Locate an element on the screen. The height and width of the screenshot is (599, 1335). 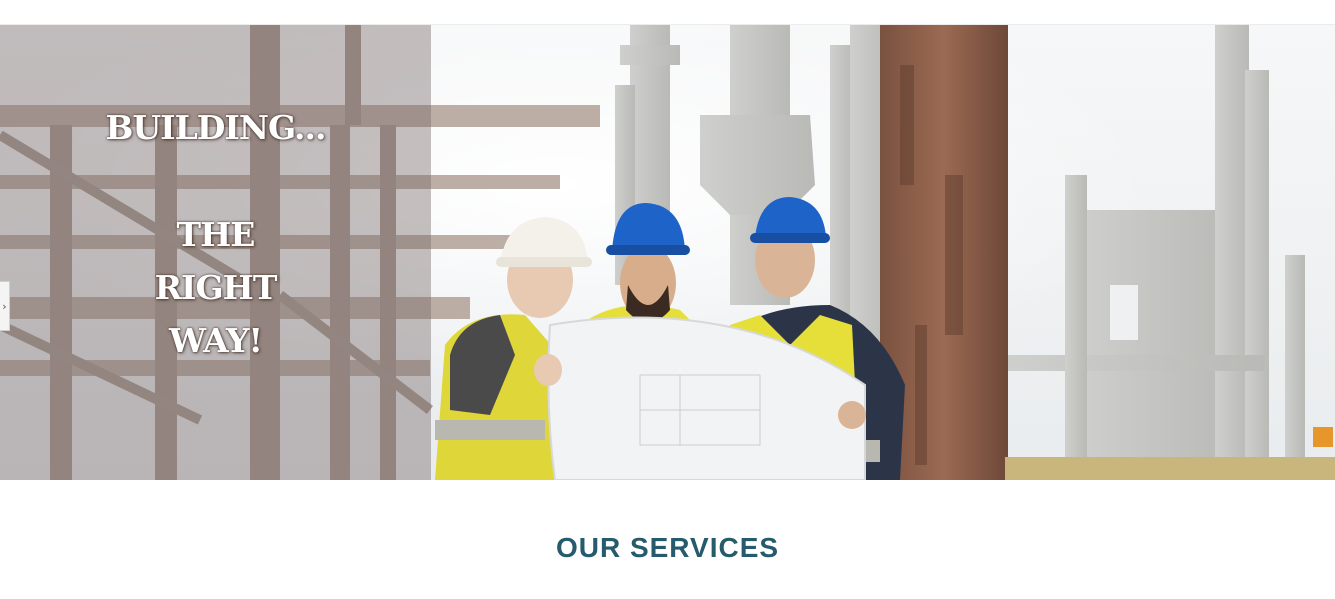
slider-prev-button: › is located at coordinates (5, 306).